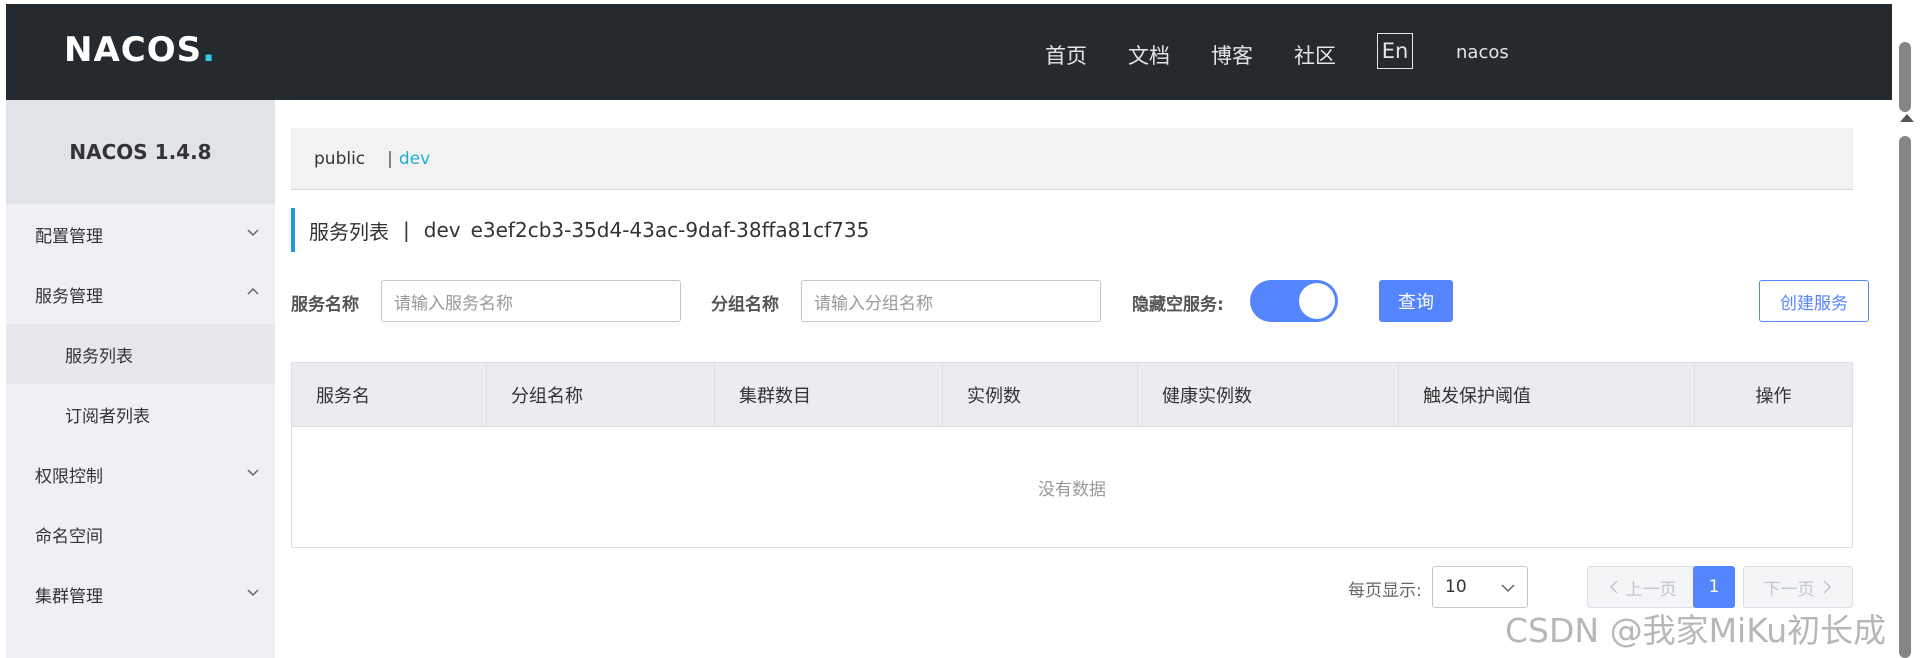 This screenshot has width=1920, height=658. I want to click on nacos-logo: NACOS., so click(140, 50).